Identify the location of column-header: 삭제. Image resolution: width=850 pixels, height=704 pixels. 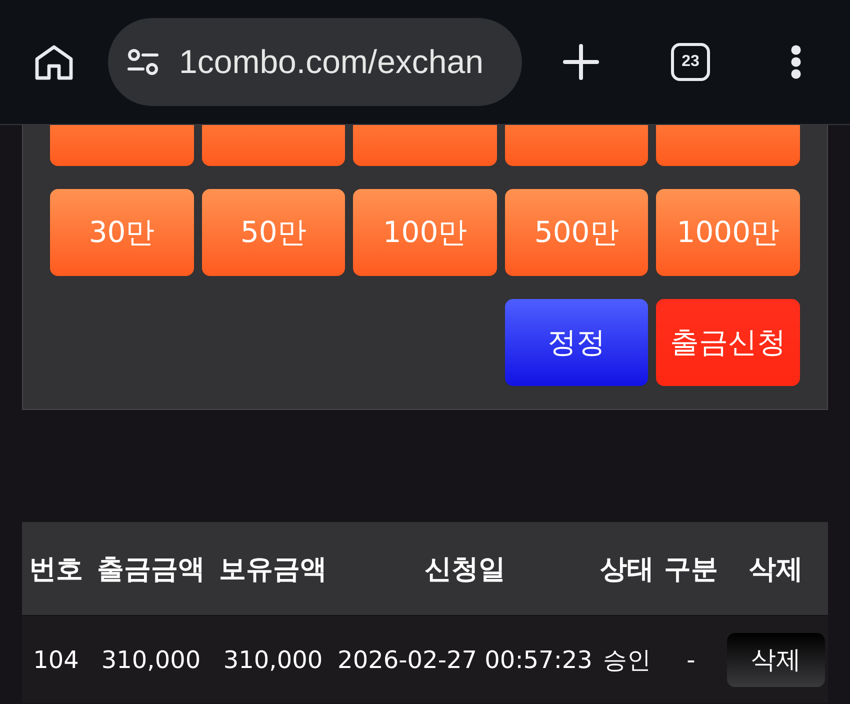
(776, 569).